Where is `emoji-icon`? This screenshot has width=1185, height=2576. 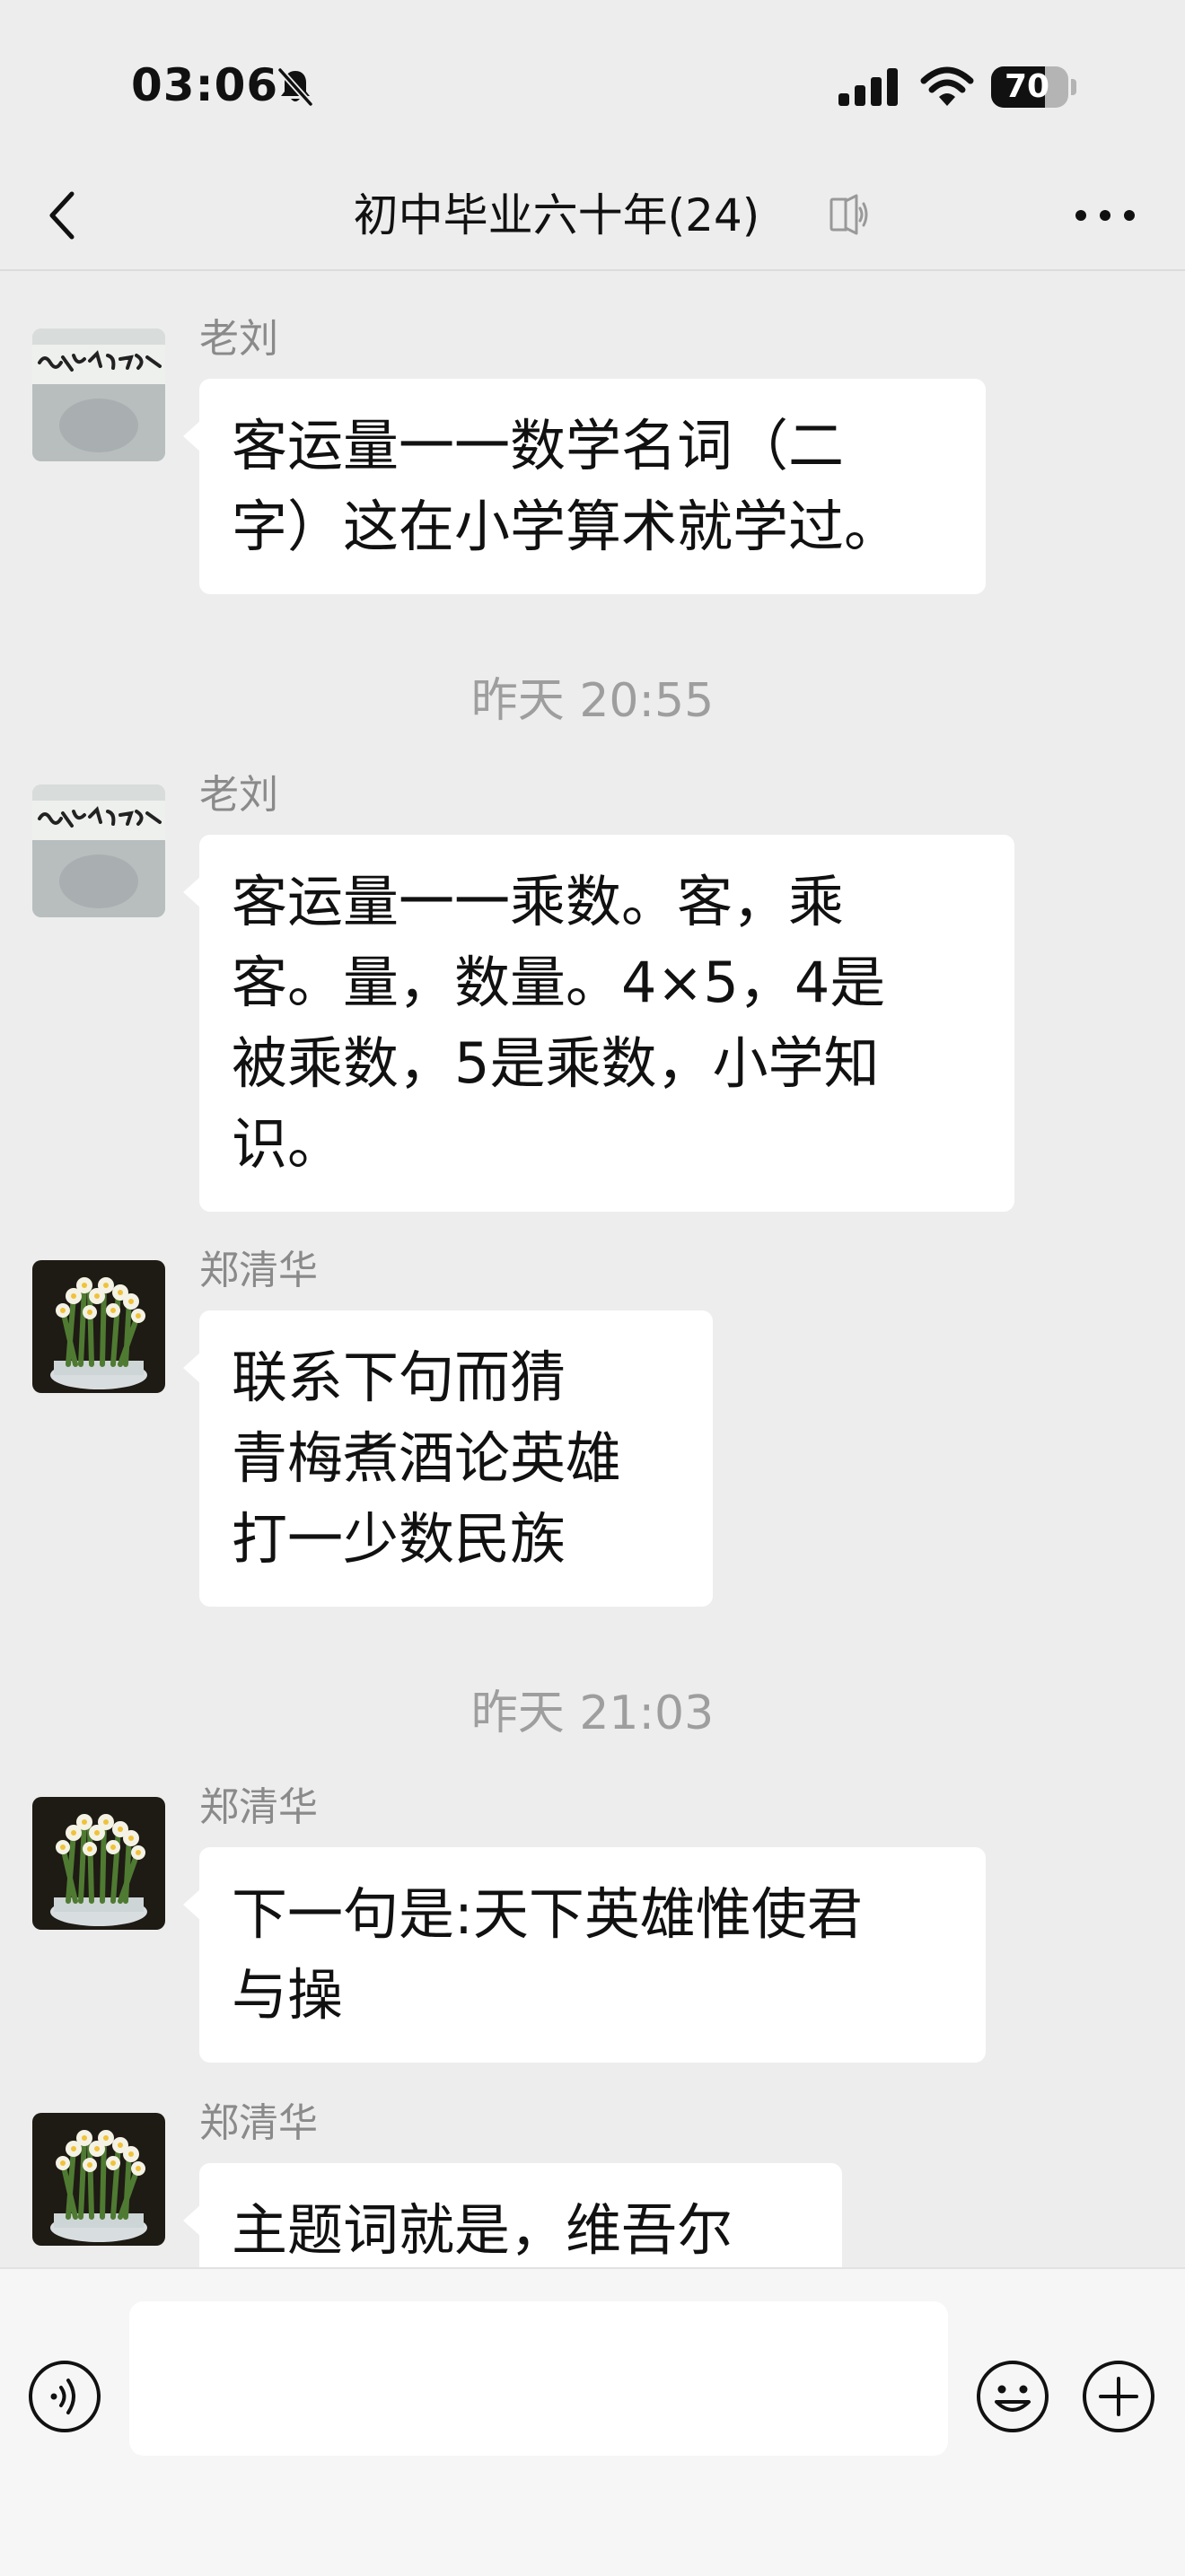
emoji-icon is located at coordinates (1012, 2396).